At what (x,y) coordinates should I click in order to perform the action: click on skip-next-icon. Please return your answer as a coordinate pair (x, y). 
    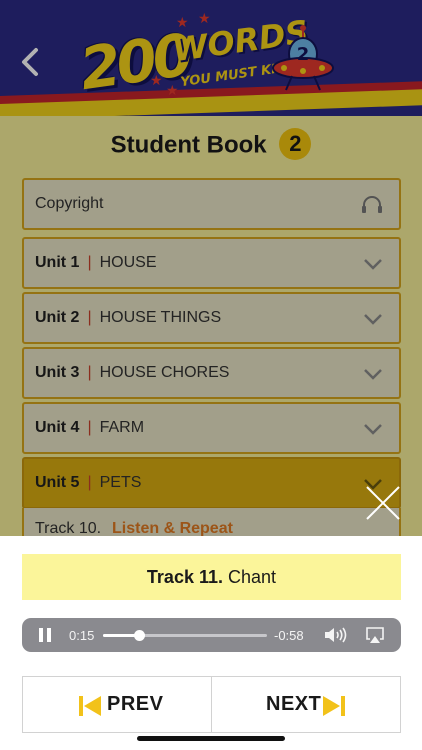
    Looking at the image, I should click on (334, 706).